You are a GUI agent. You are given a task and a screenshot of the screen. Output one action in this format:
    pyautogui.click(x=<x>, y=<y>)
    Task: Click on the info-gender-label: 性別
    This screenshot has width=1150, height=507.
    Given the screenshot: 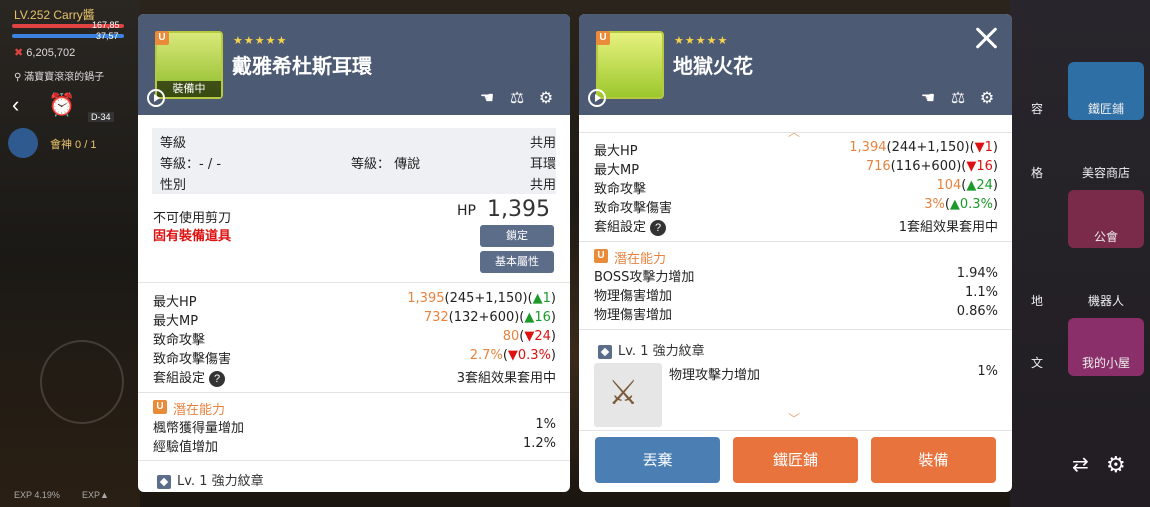 What is the action you would take?
    pyautogui.click(x=173, y=185)
    